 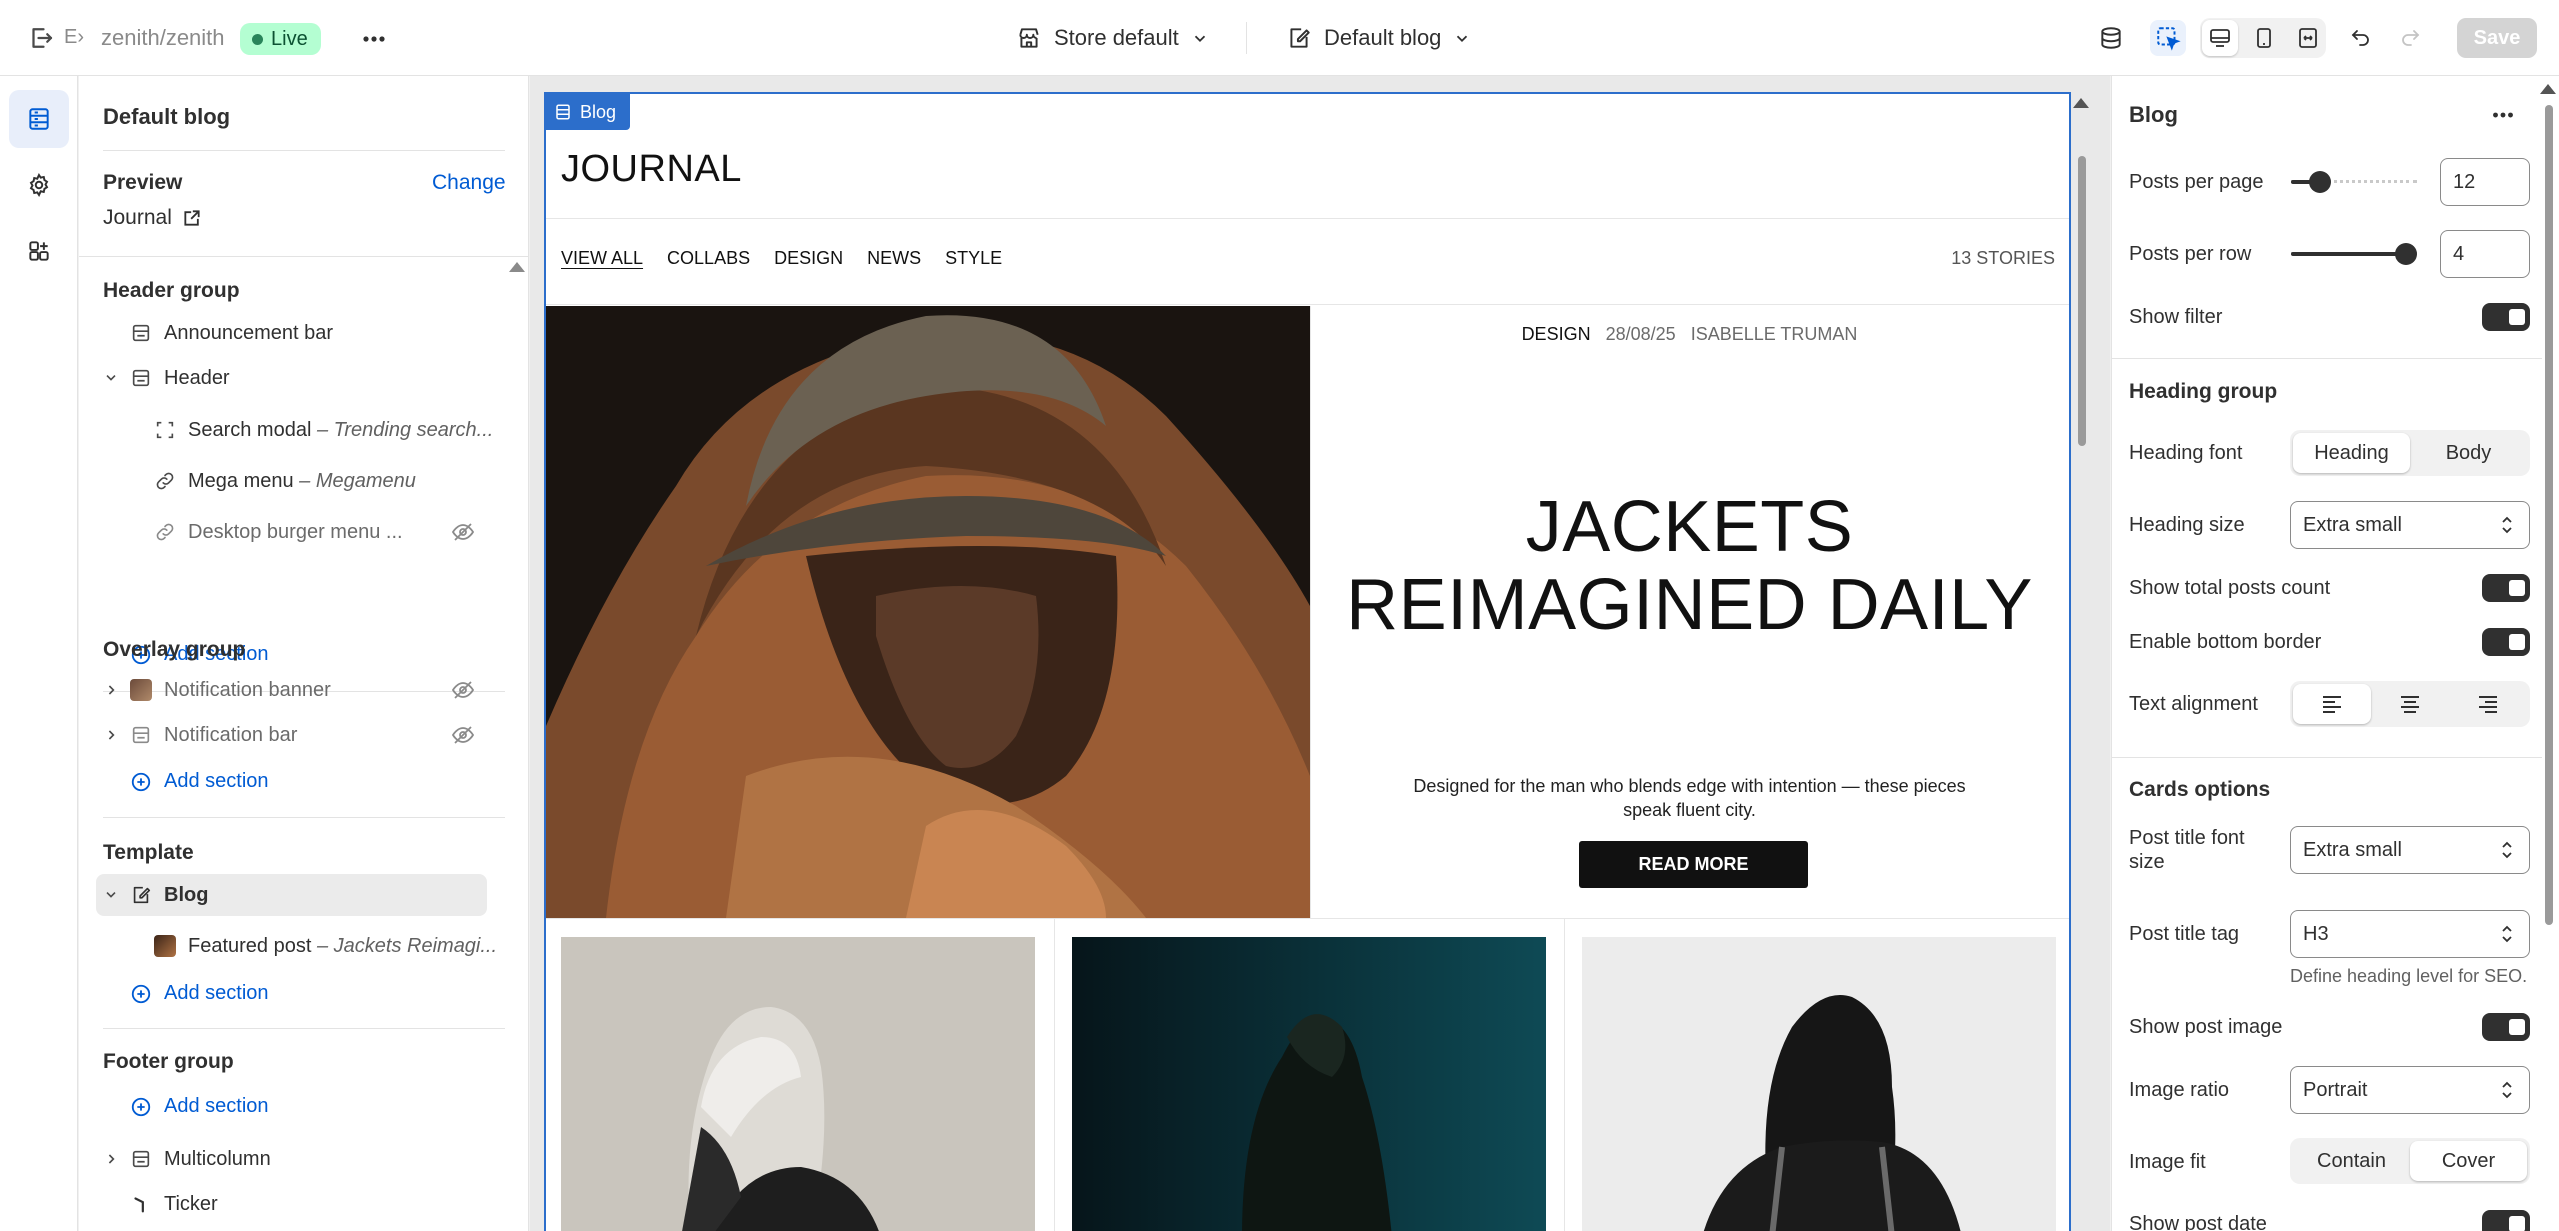 What do you see at coordinates (2549, 515) in the screenshot?
I see `settings-scrollbar` at bounding box center [2549, 515].